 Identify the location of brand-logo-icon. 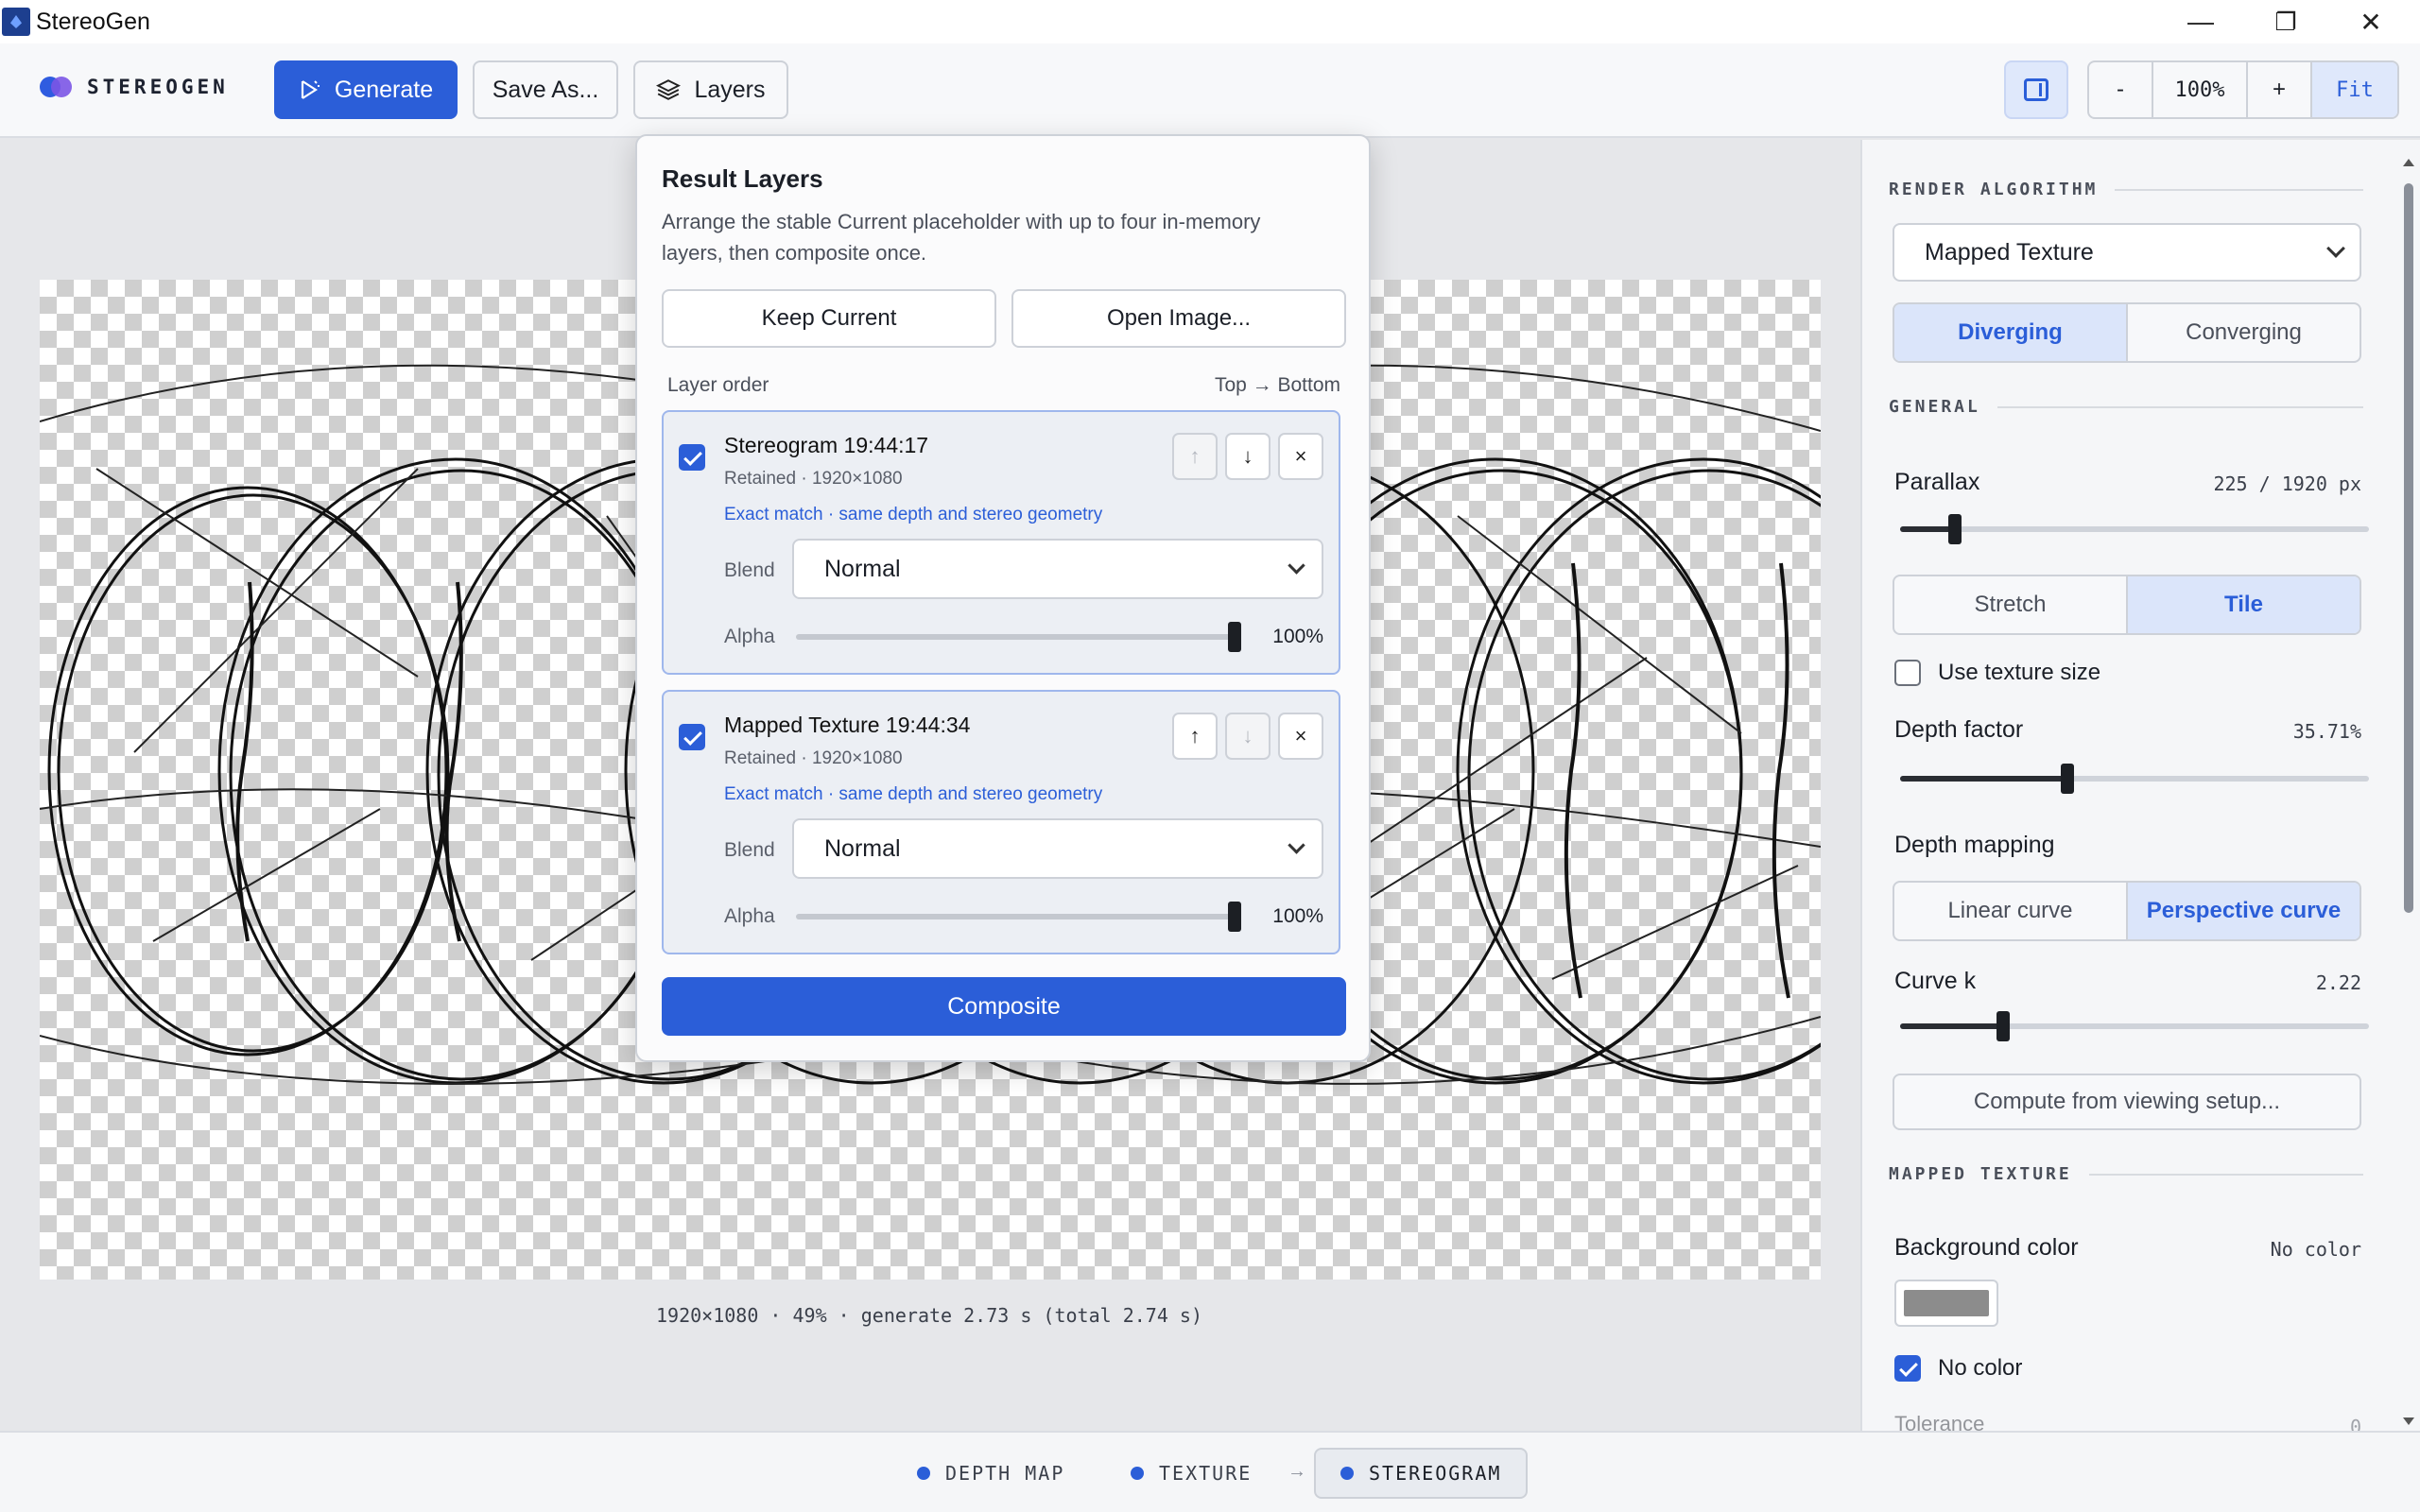
(56, 87).